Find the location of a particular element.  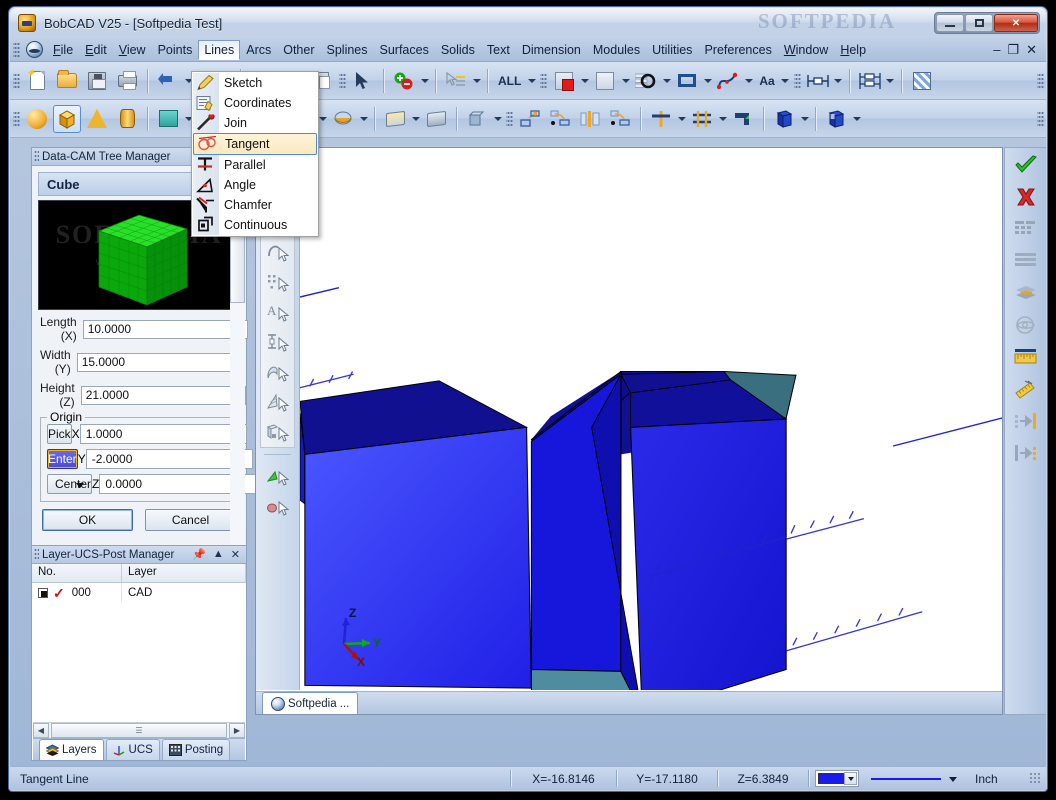

measure-button is located at coordinates (1026, 357).